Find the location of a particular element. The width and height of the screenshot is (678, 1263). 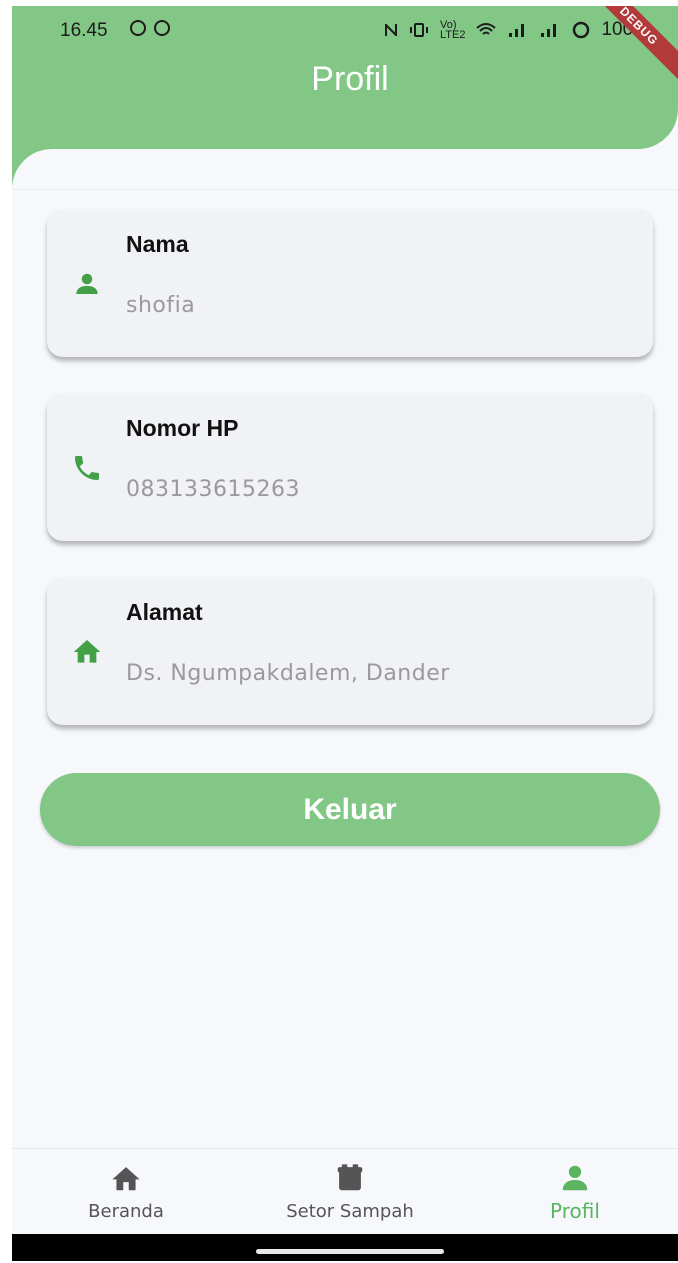

field-value-phone: 083133615263 is located at coordinates (213, 489).